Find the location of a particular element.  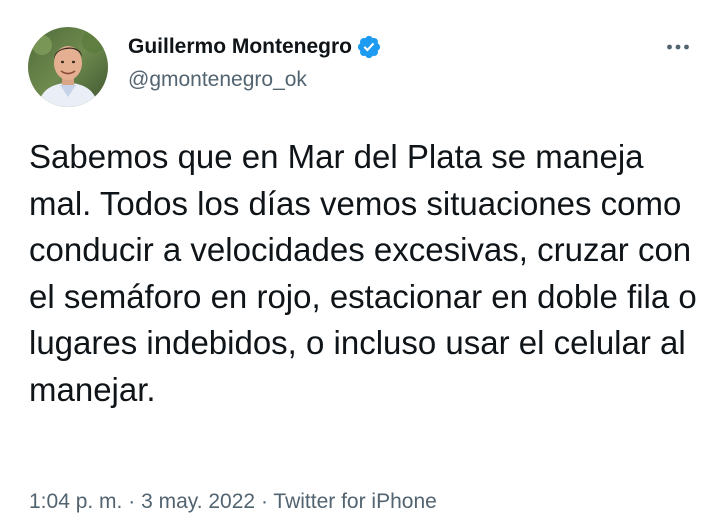

tweet-date: 3 may. 2022 is located at coordinates (198, 501).